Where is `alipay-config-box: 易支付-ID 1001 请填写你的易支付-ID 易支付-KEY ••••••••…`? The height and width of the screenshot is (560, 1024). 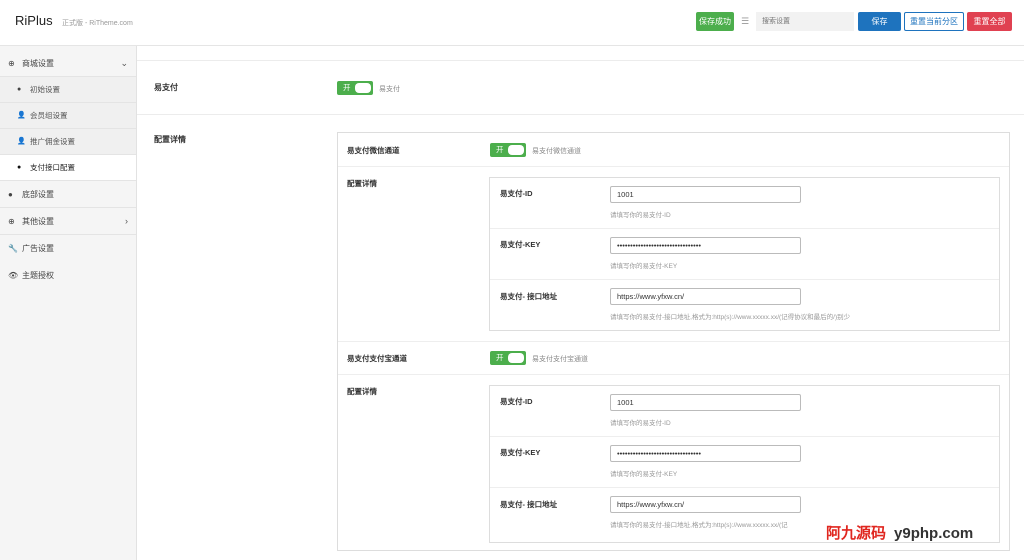 alipay-config-box: 易支付-ID 1001 请填写你的易支付-ID 易支付-KEY ••••••••… is located at coordinates (744, 464).